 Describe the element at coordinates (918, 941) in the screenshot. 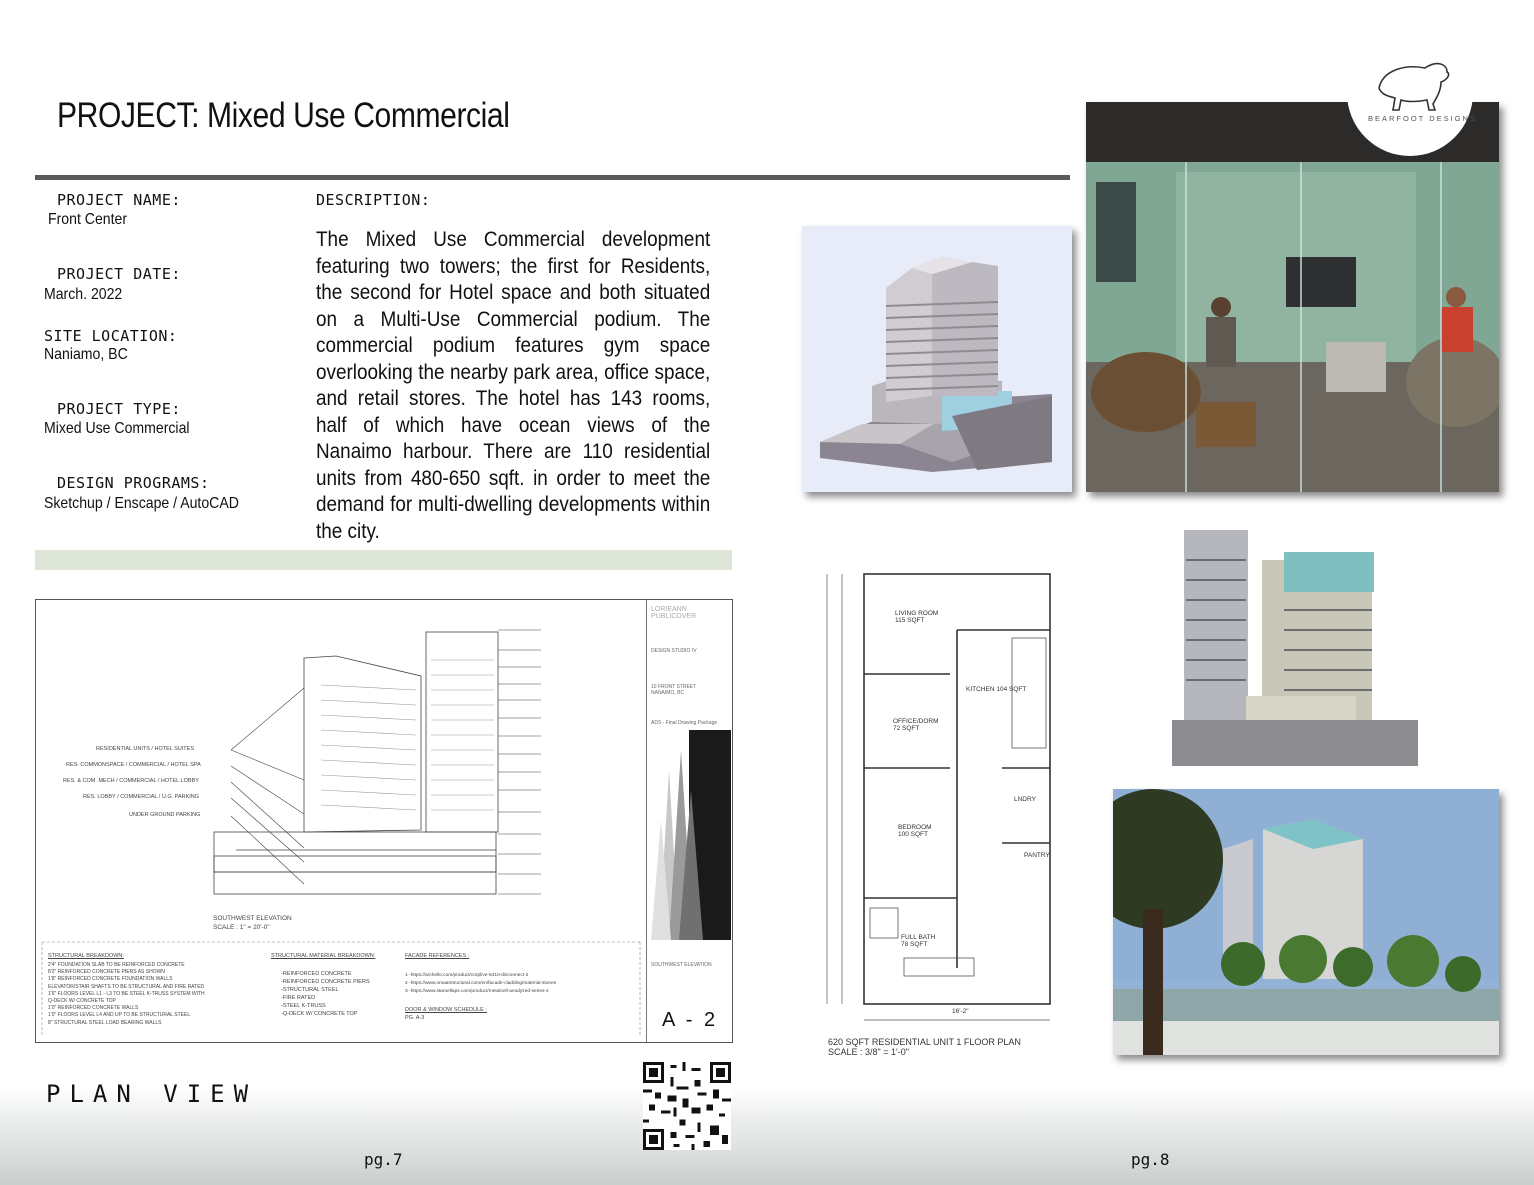

I see `room-label: FULL BATH 78 SQFT` at that location.